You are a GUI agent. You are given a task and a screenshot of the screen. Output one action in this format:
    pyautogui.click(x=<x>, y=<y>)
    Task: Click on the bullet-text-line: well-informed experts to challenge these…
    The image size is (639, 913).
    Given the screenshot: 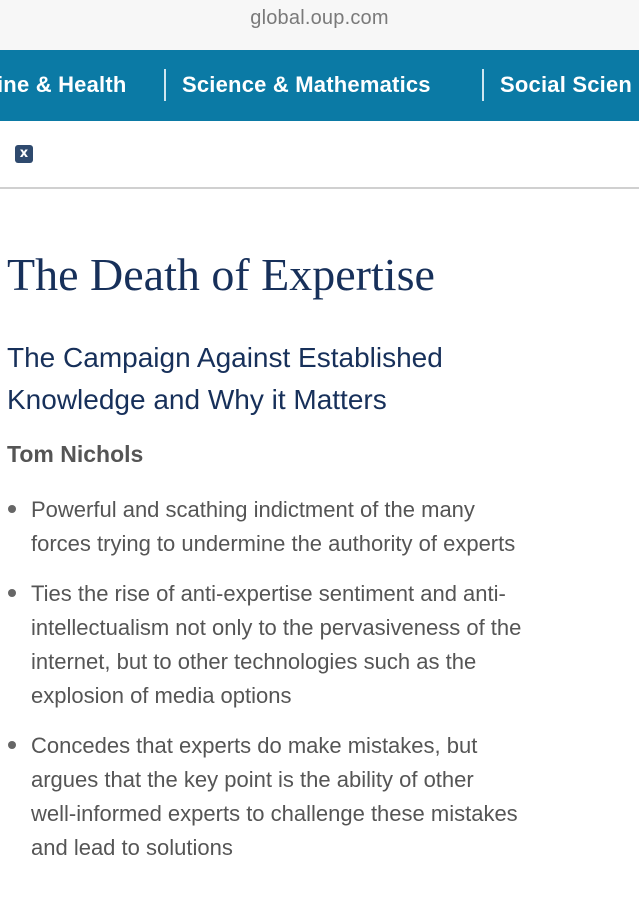 What is the action you would take?
    pyautogui.click(x=274, y=813)
    